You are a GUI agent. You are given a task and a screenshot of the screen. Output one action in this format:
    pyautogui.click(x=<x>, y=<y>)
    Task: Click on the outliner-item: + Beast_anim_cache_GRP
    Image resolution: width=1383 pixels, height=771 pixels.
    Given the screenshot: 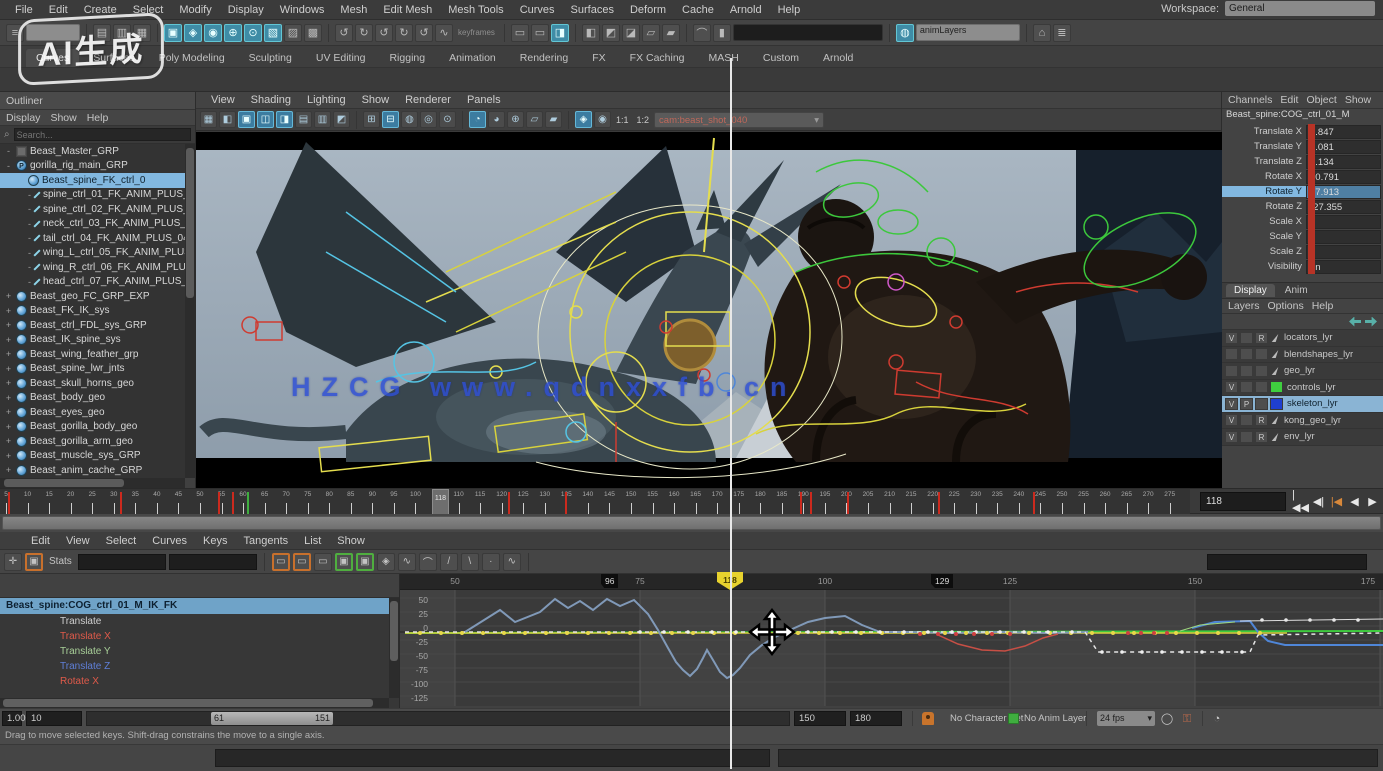 What is the action you would take?
    pyautogui.click(x=92, y=470)
    